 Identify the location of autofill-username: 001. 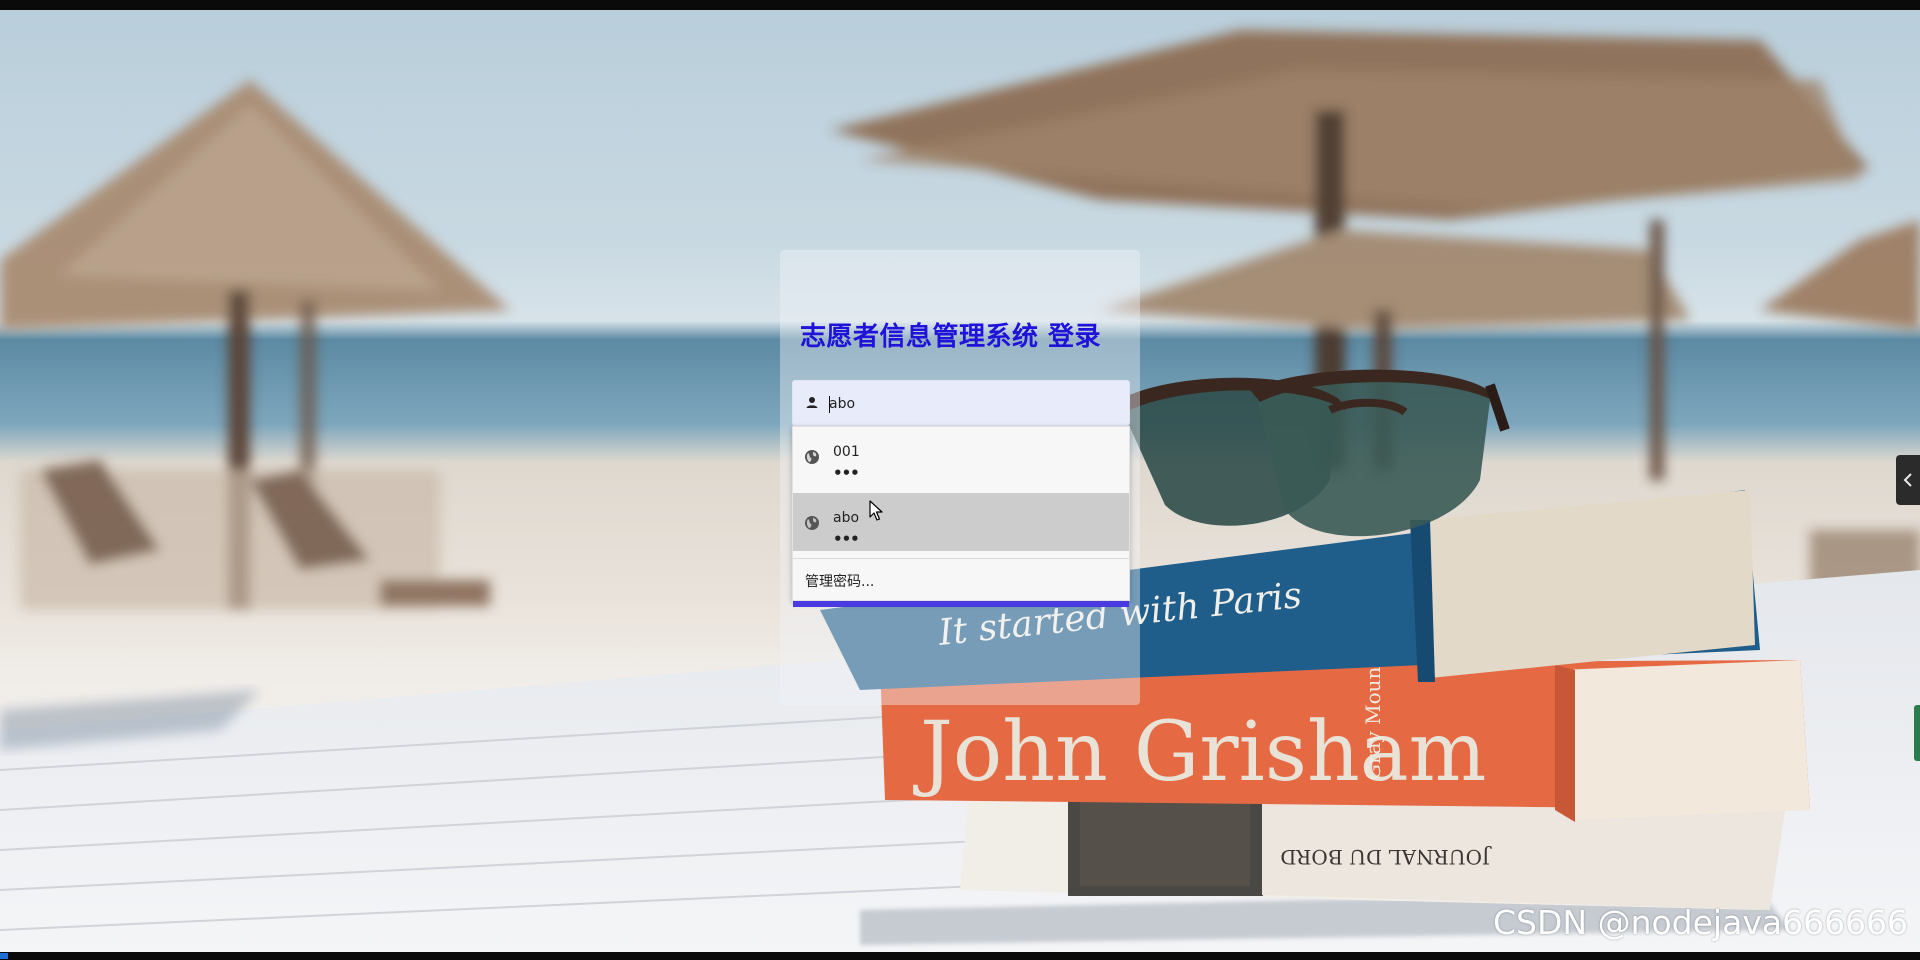
(846, 452).